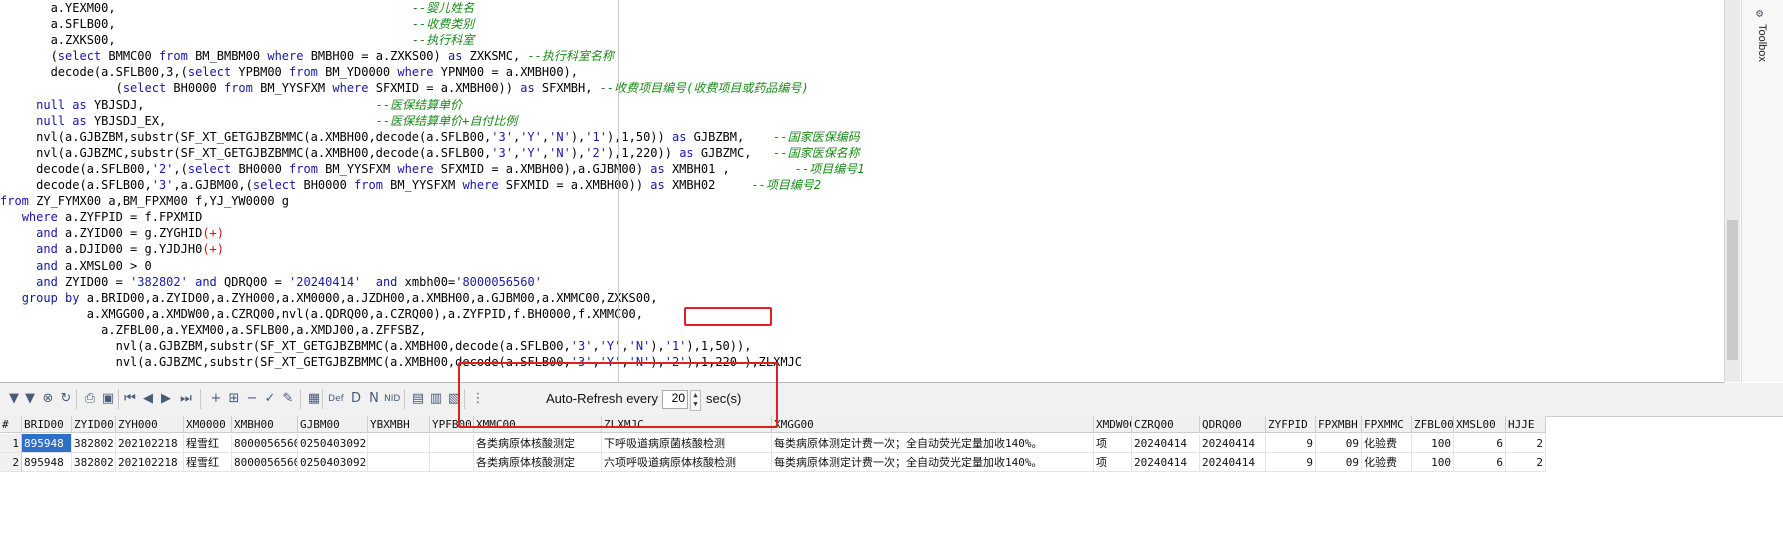  I want to click on column-header: #, so click(11, 424).